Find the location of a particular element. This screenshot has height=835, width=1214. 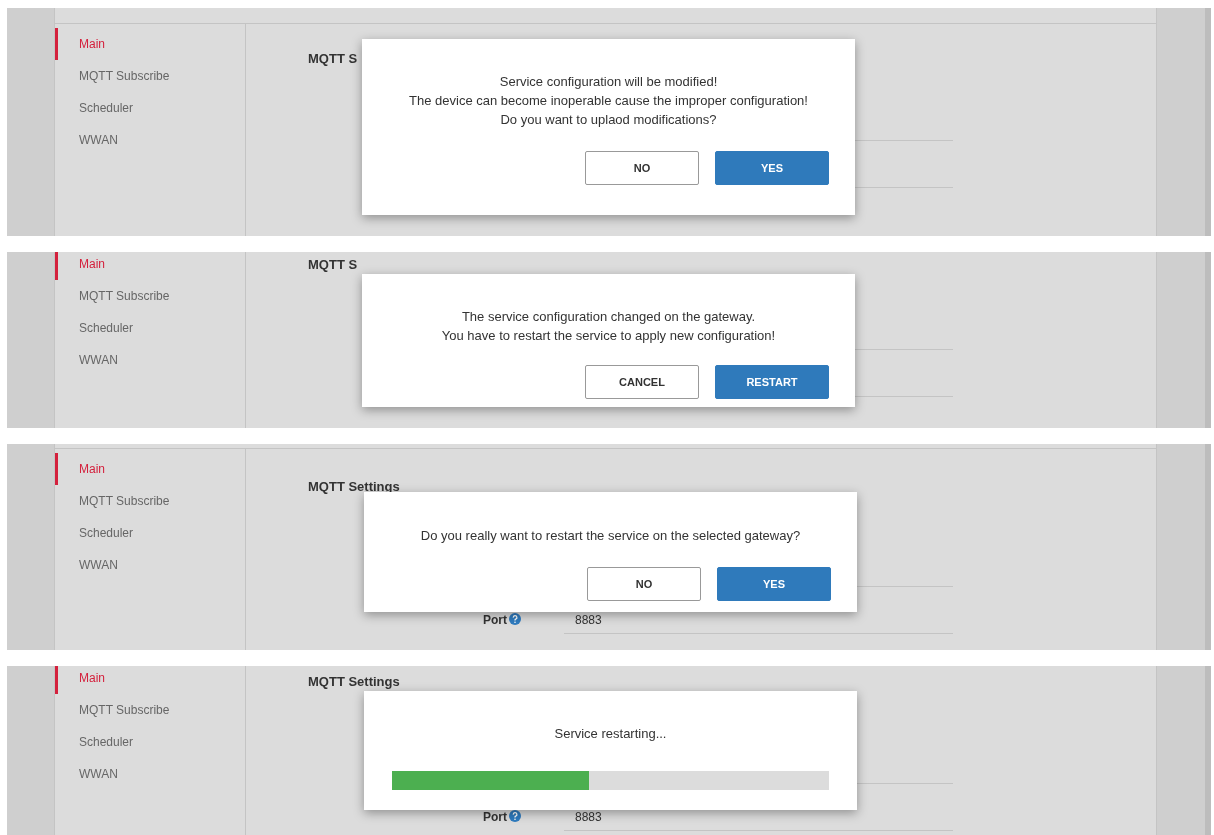

dialog-button: CANCEL is located at coordinates (642, 382).